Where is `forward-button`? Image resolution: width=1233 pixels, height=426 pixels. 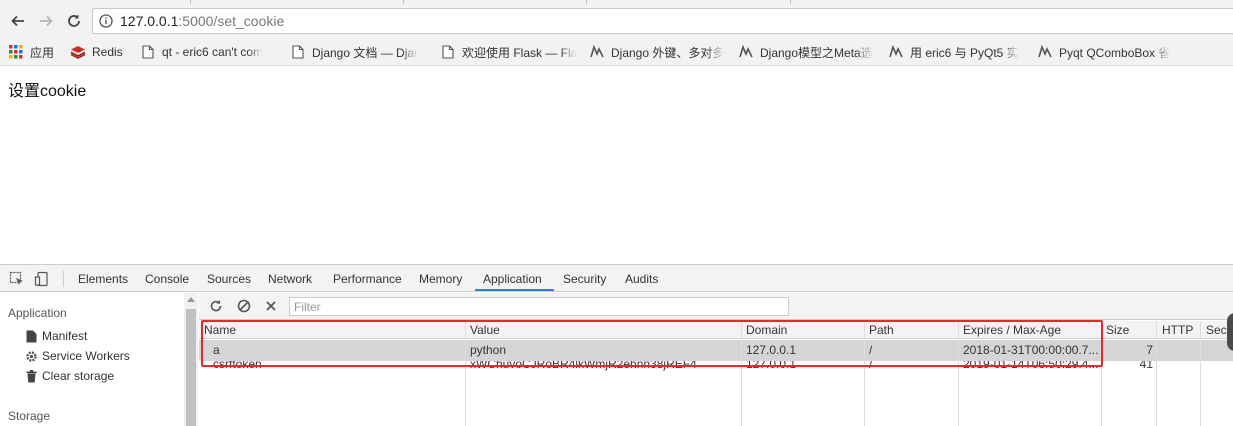 forward-button is located at coordinates (46, 21).